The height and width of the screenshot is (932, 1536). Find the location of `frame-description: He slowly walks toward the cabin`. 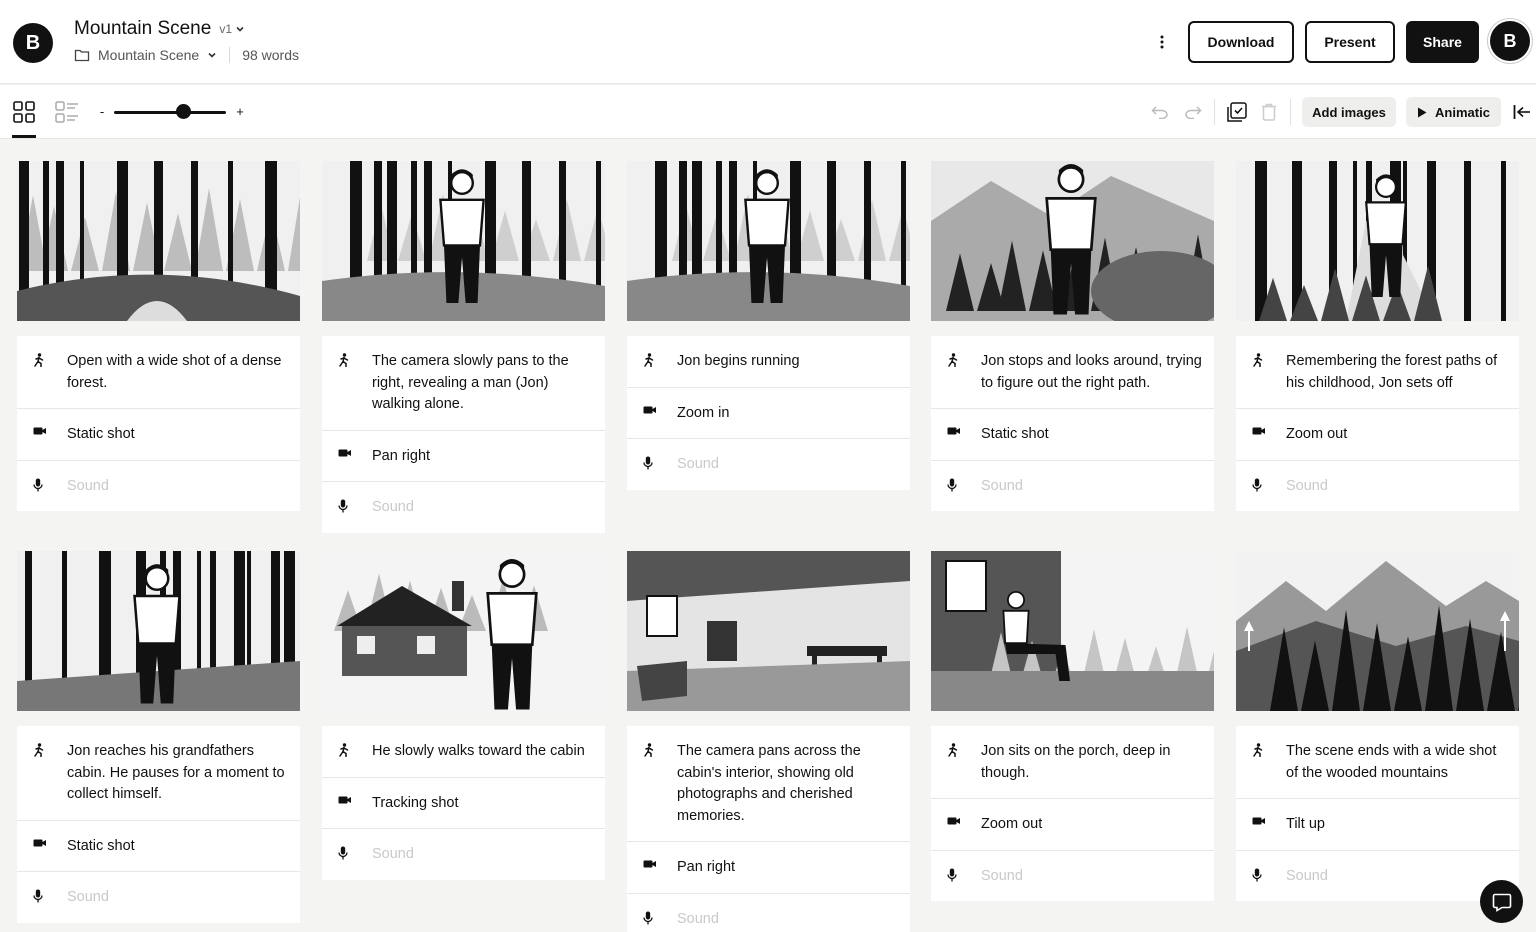

frame-description: He slowly walks toward the cabin is located at coordinates (483, 752).